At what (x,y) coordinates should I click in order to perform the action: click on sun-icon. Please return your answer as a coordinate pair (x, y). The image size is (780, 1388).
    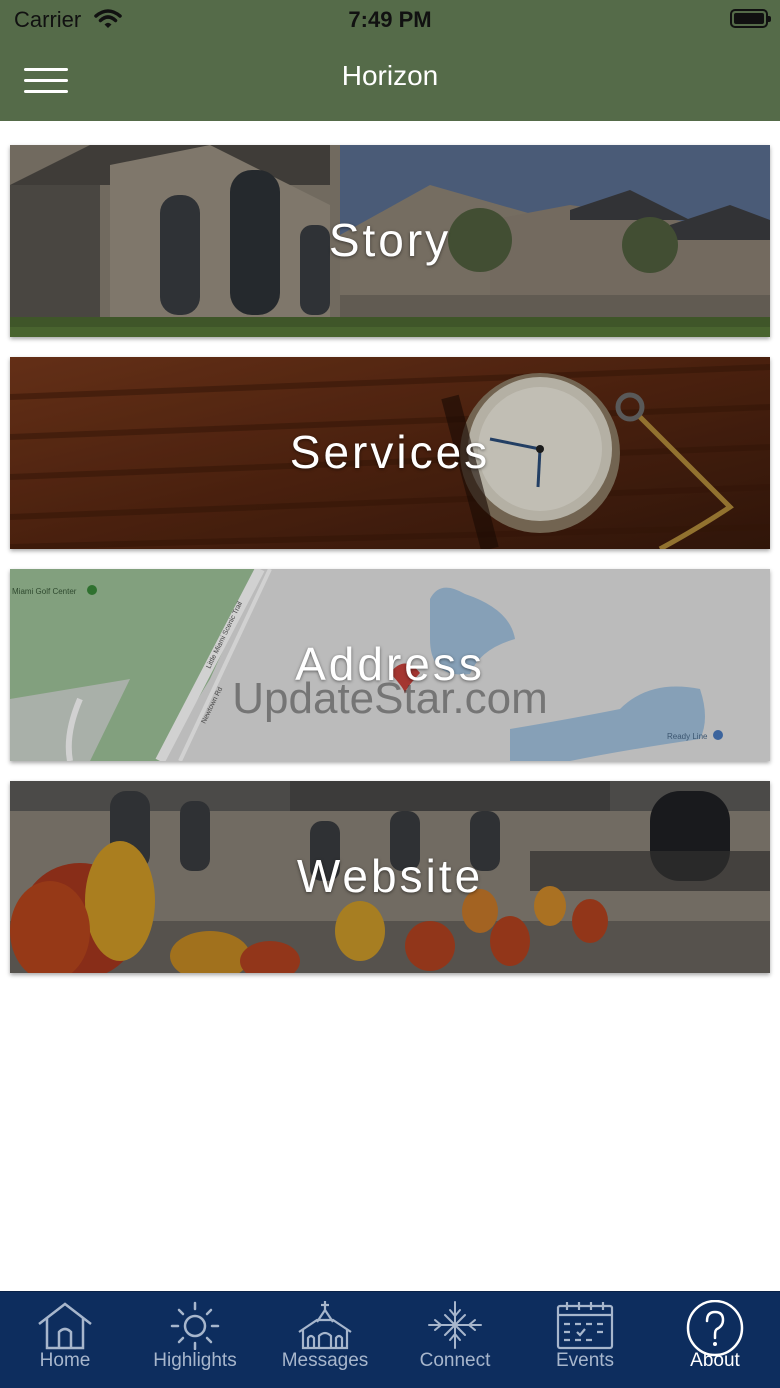
    Looking at the image, I should click on (195, 1325).